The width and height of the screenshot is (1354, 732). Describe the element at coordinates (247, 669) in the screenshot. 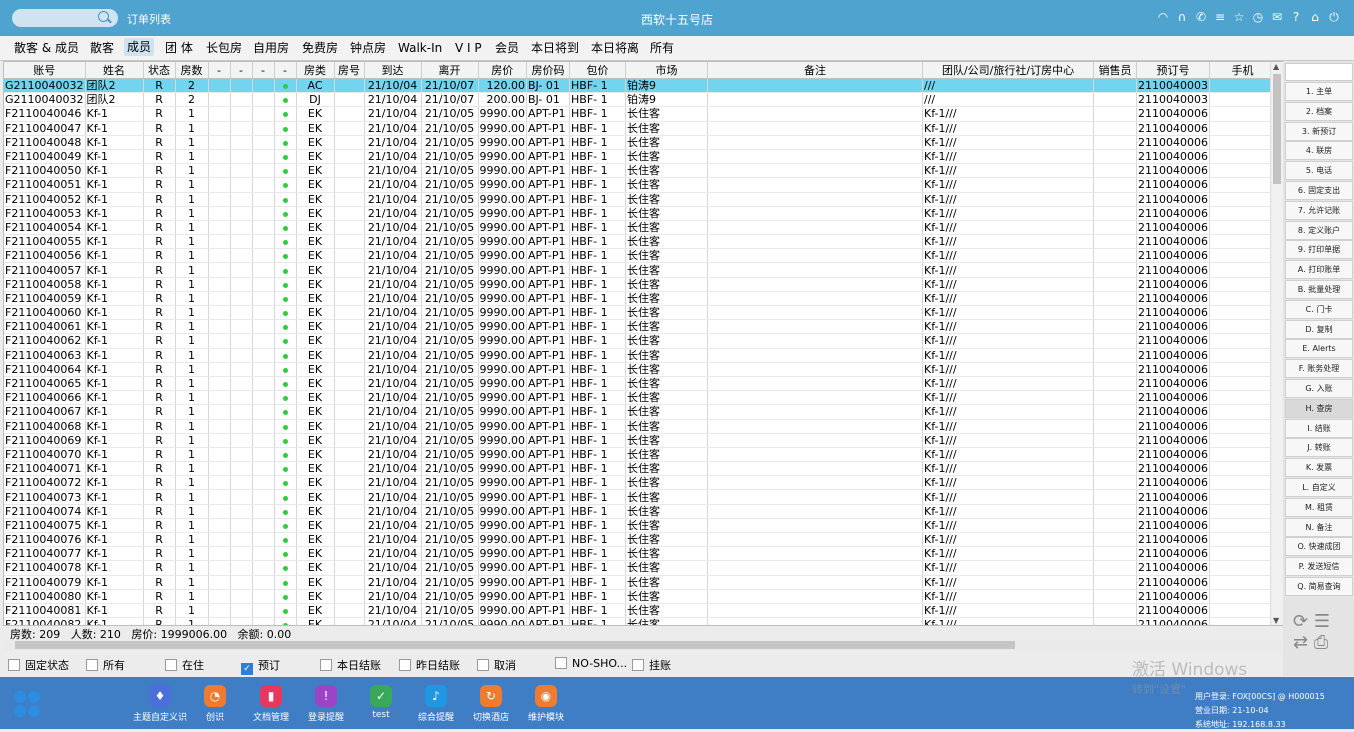

I see `checked-box-icon: ✓` at that location.